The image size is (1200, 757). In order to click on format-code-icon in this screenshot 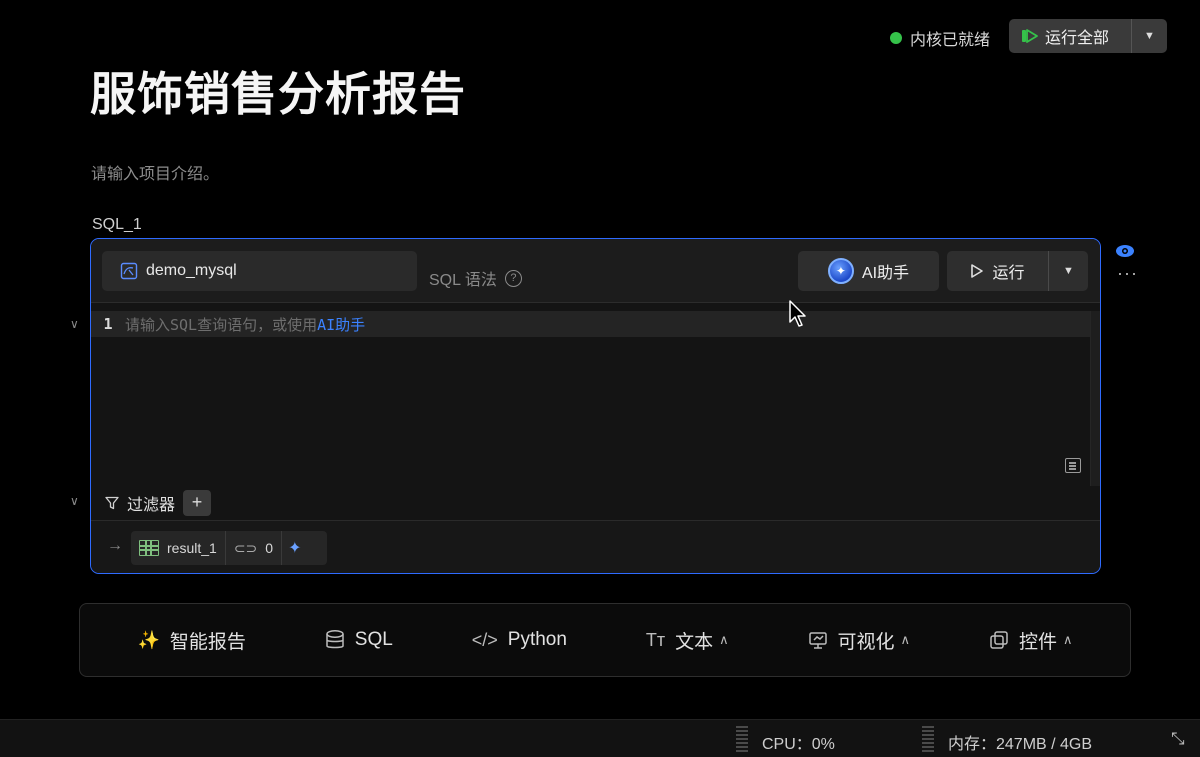, I will do `click(1073, 465)`.